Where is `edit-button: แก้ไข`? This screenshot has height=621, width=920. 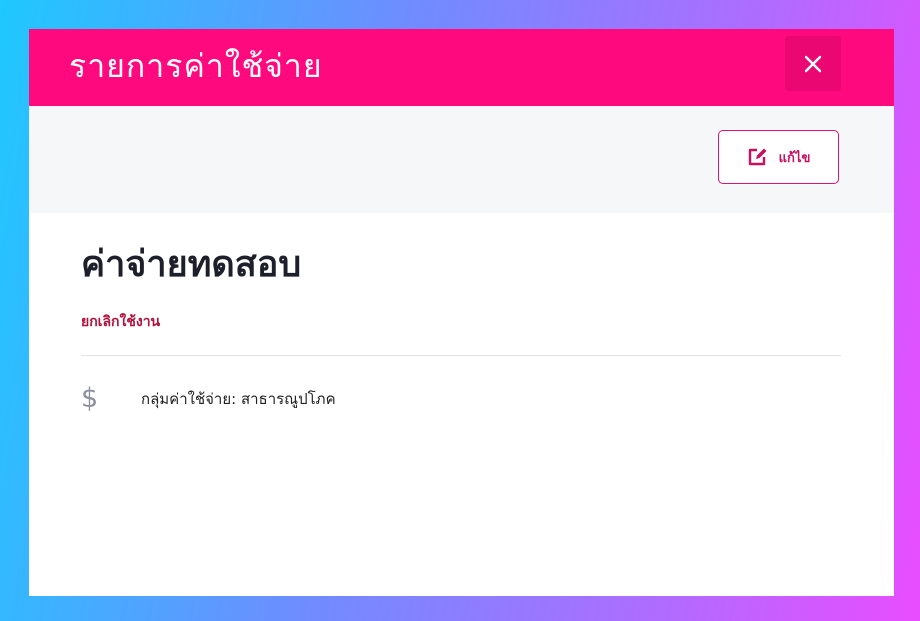 edit-button: แก้ไข is located at coordinates (778, 157).